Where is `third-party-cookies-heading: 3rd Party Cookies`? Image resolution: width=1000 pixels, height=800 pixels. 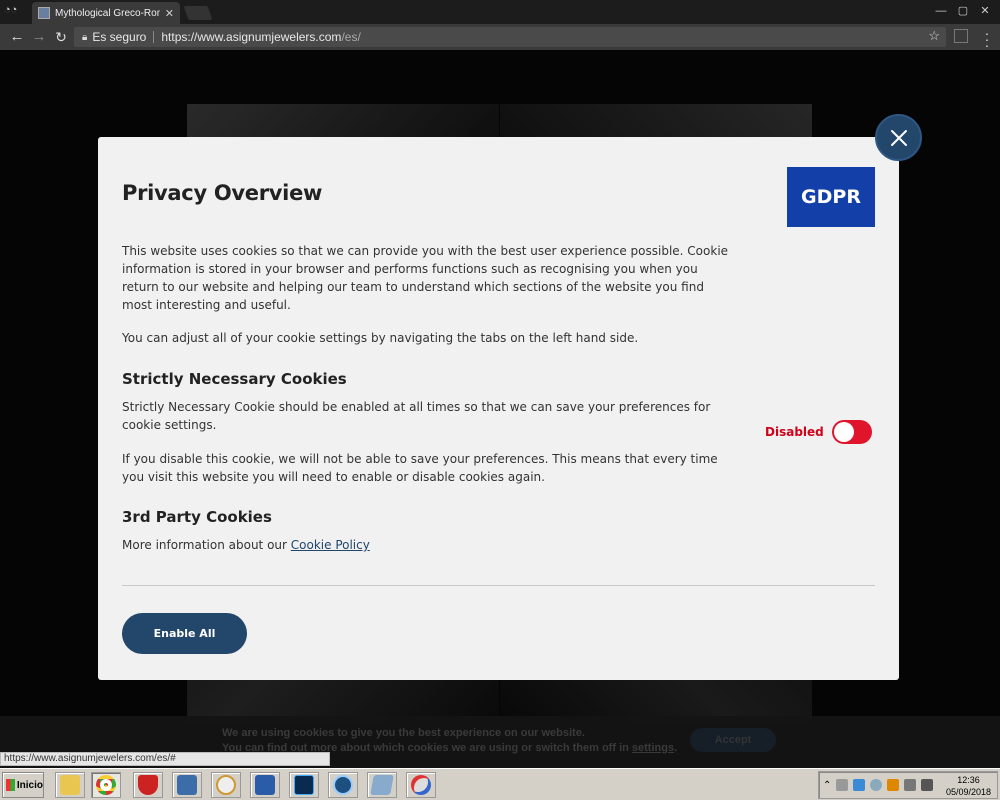
third-party-cookies-heading: 3rd Party Cookies is located at coordinates (197, 517).